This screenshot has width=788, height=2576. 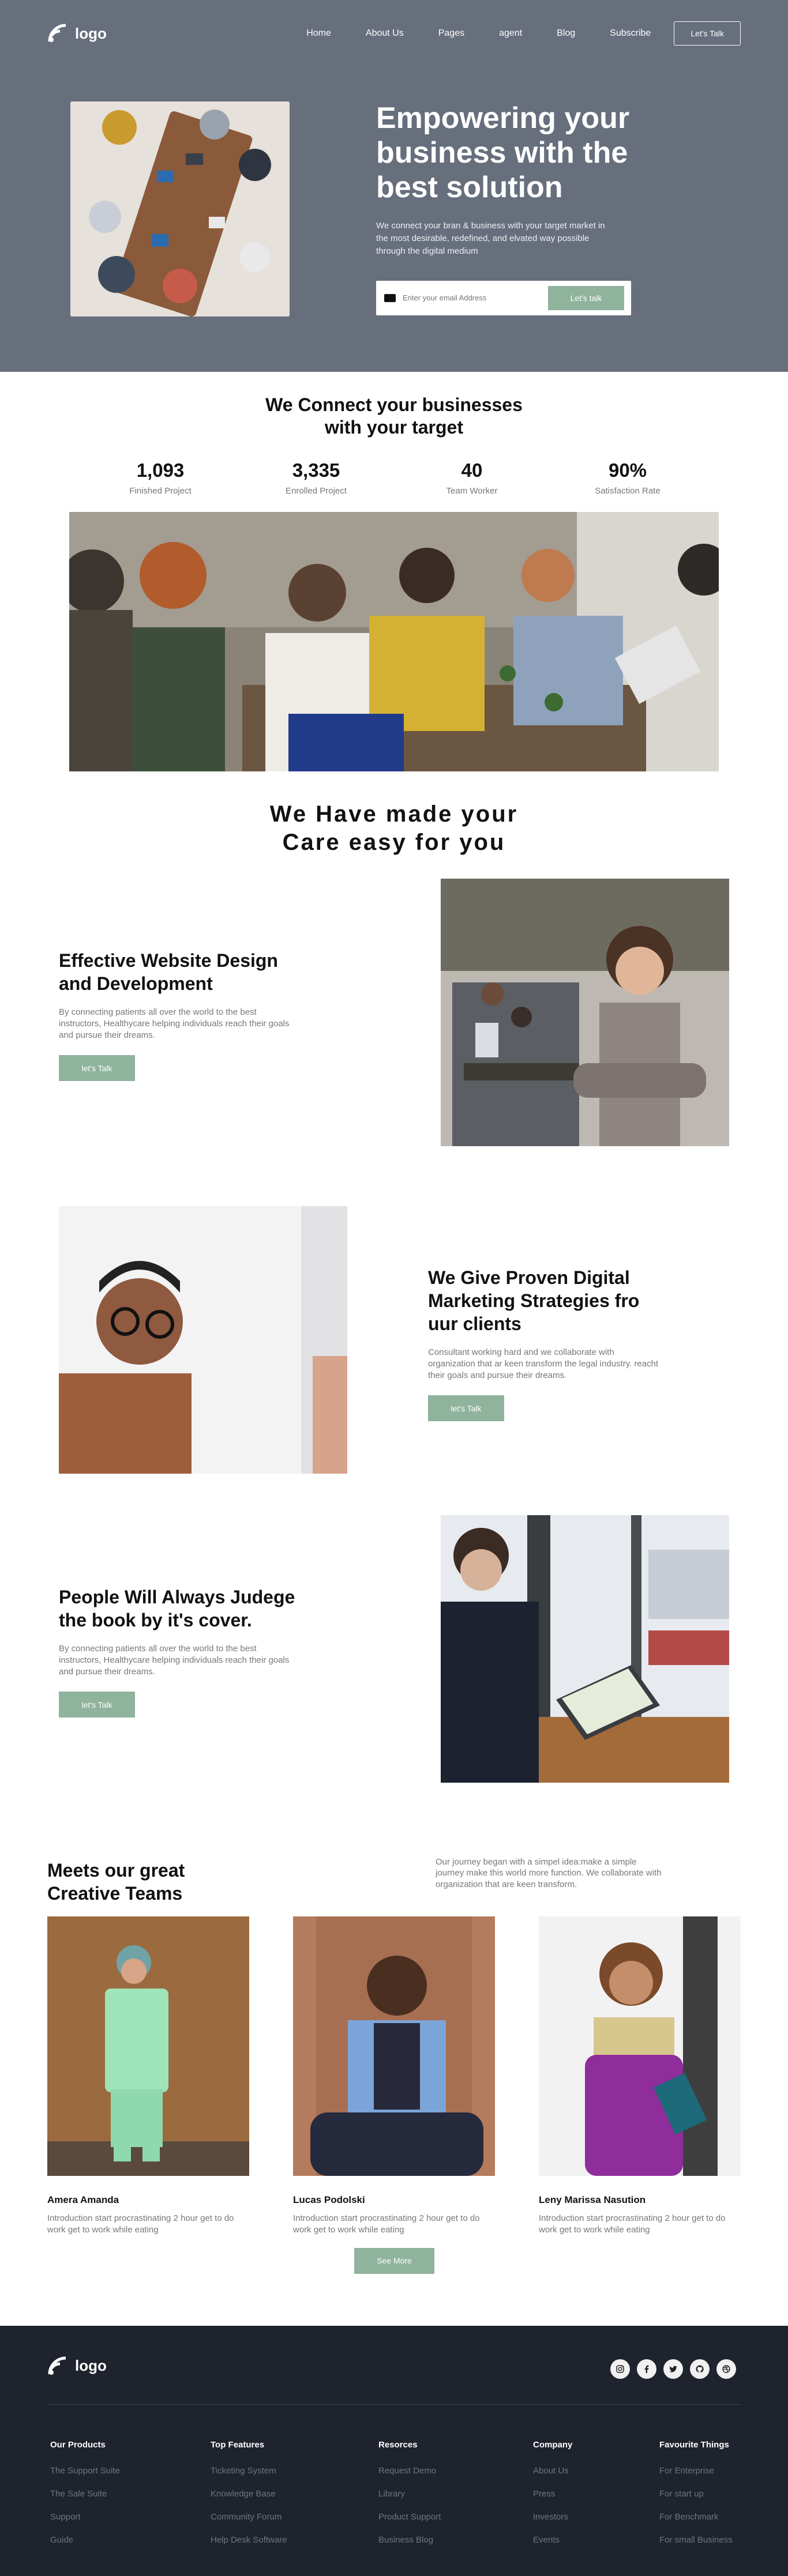 I want to click on footer-divider, so click(x=394, y=2404).